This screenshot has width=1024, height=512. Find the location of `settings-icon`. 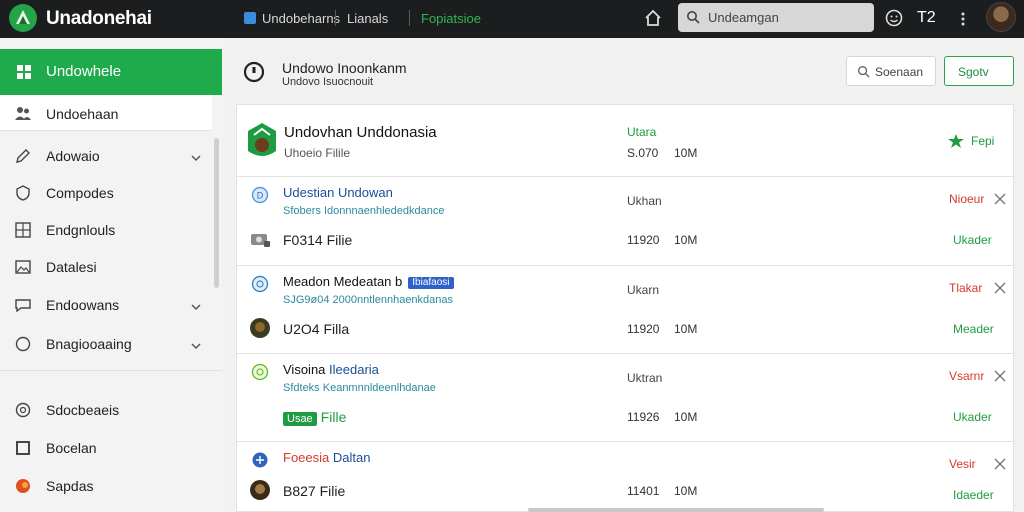

settings-icon is located at coordinates (23, 410).